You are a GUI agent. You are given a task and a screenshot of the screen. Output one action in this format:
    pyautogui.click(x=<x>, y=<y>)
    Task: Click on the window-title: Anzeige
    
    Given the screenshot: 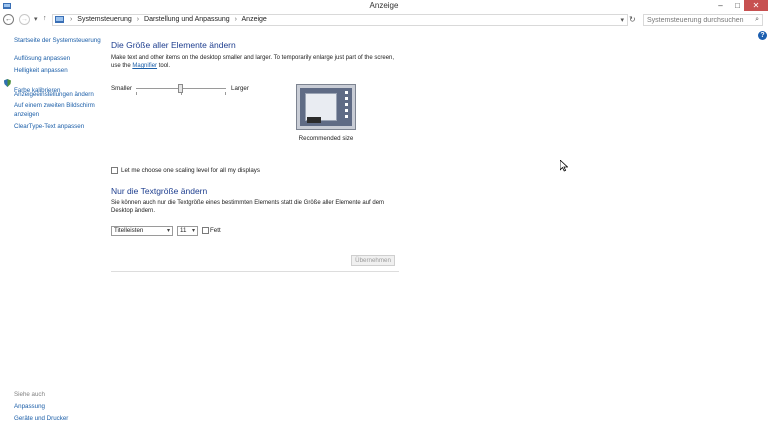 What is the action you would take?
    pyautogui.click(x=384, y=5)
    